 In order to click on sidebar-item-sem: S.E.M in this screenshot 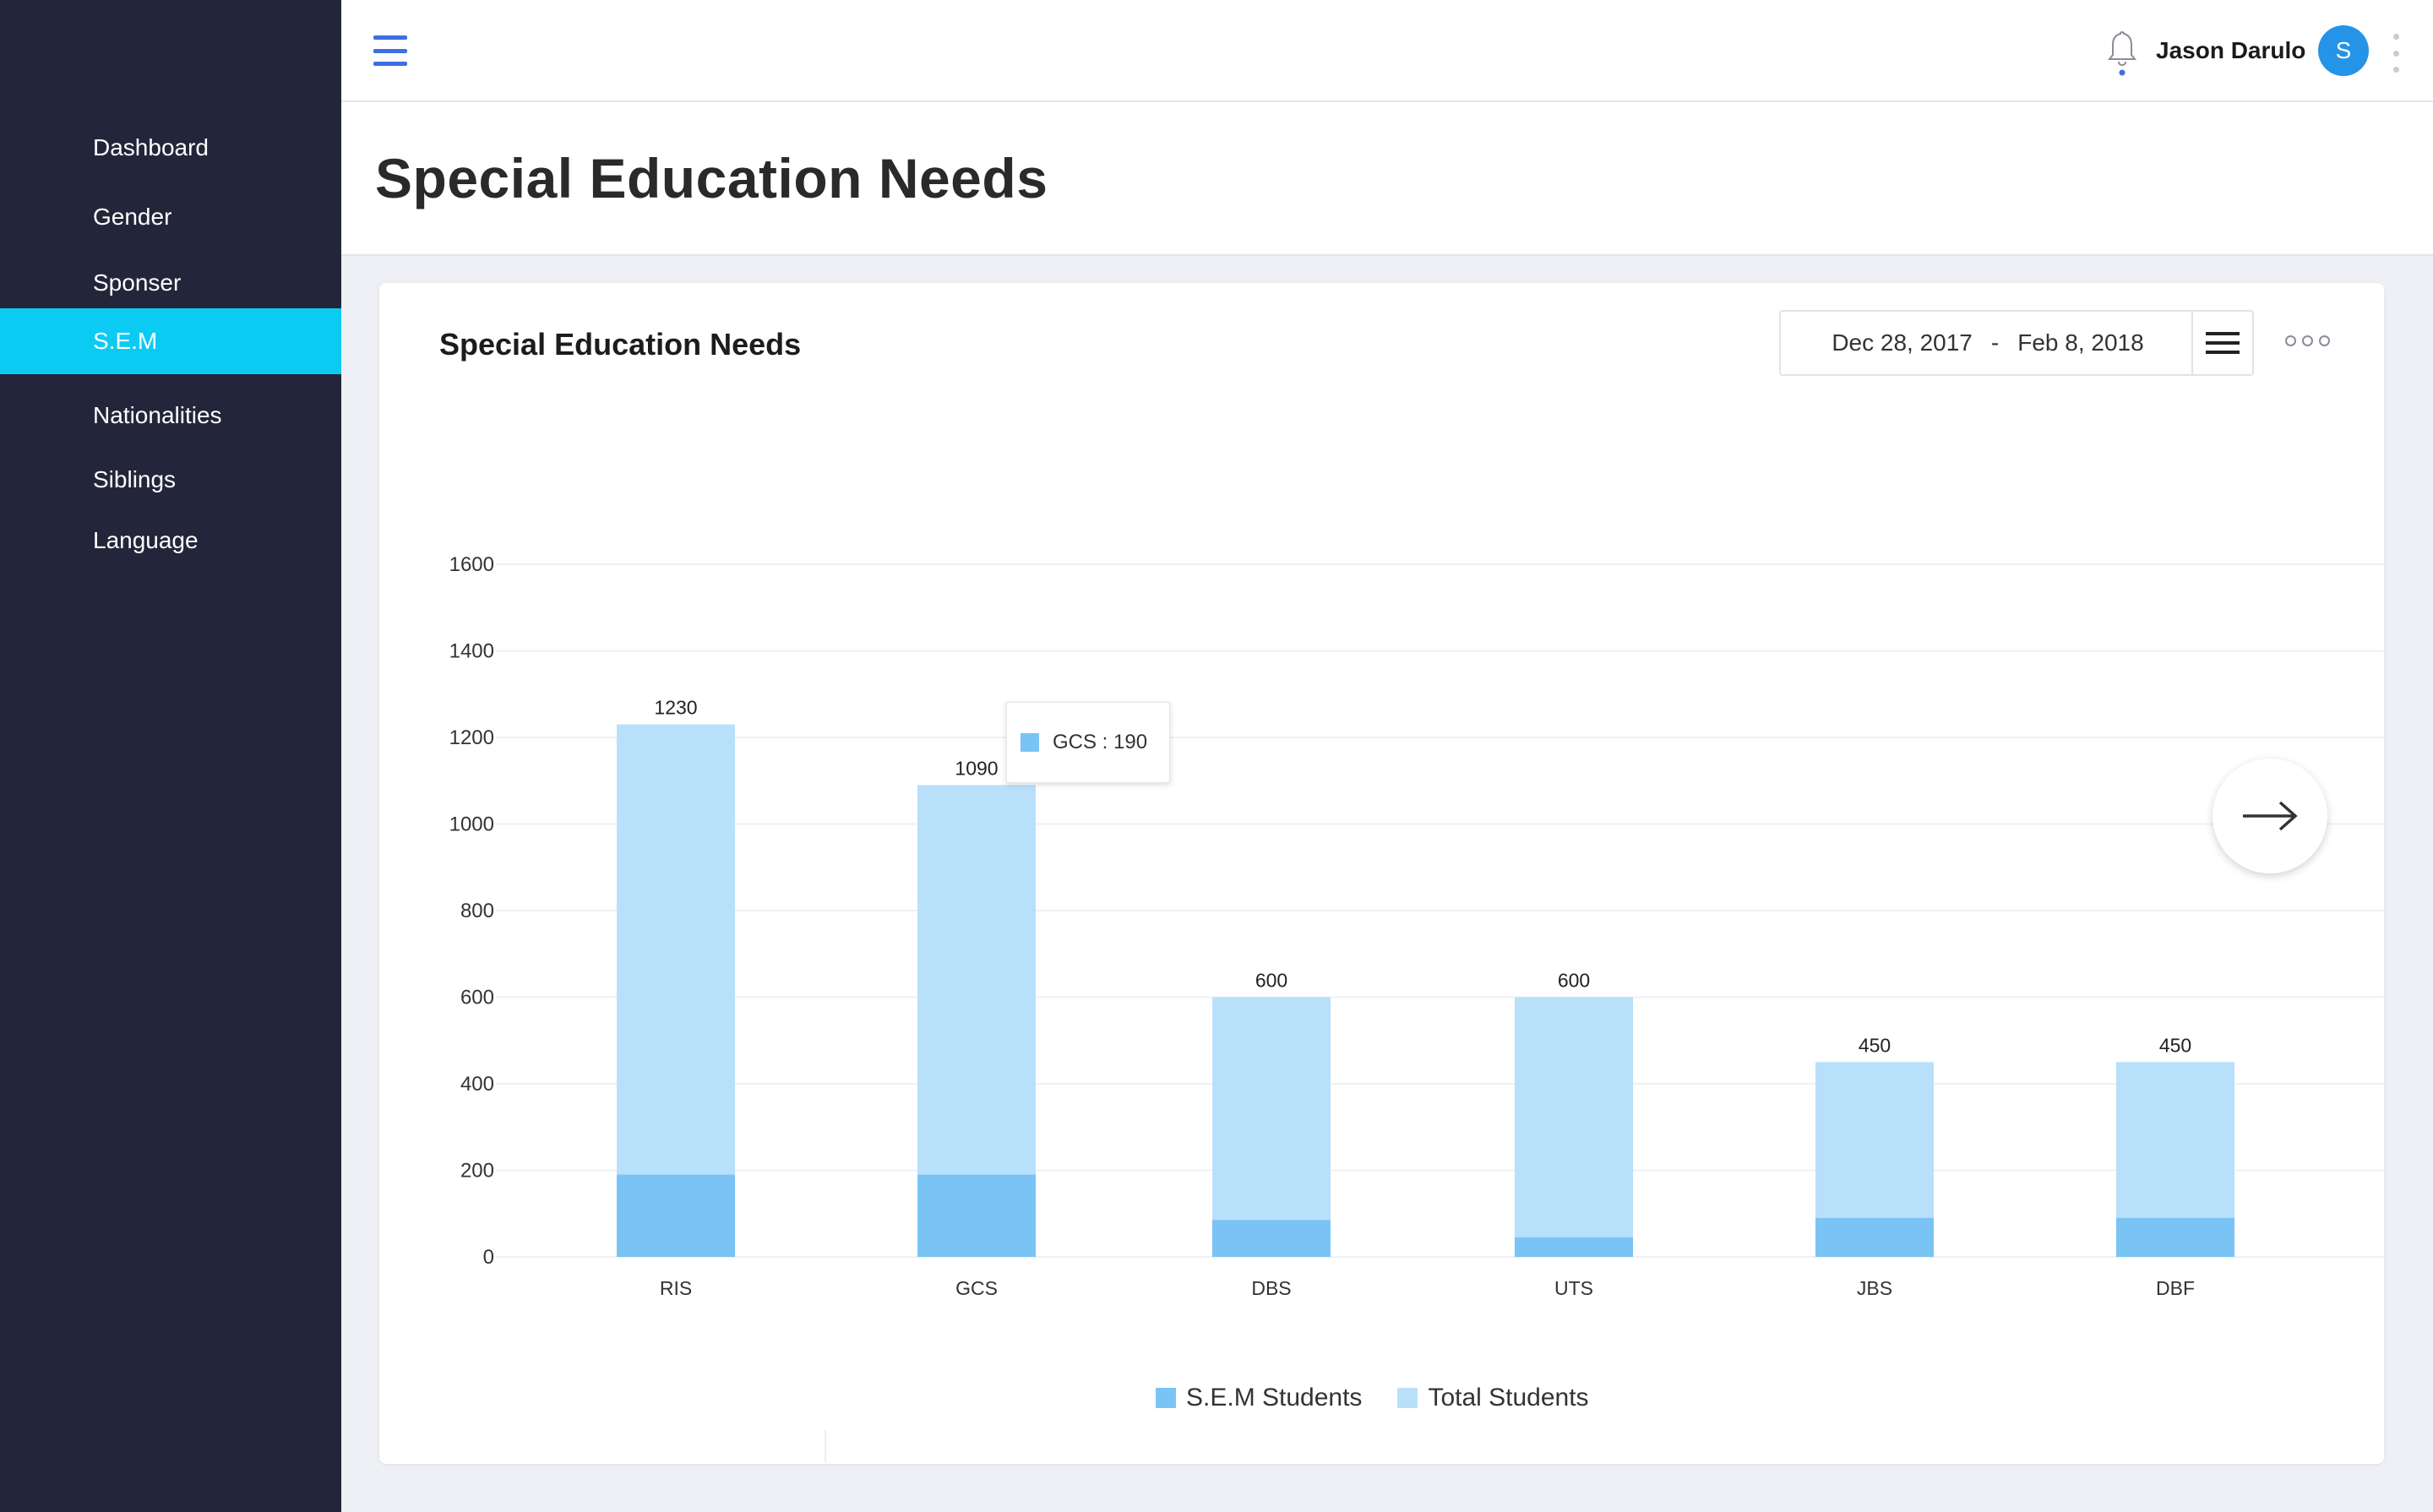, I will do `click(170, 341)`.